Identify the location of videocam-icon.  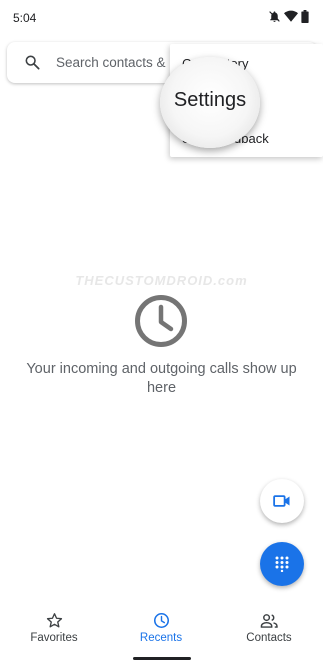
(281, 501).